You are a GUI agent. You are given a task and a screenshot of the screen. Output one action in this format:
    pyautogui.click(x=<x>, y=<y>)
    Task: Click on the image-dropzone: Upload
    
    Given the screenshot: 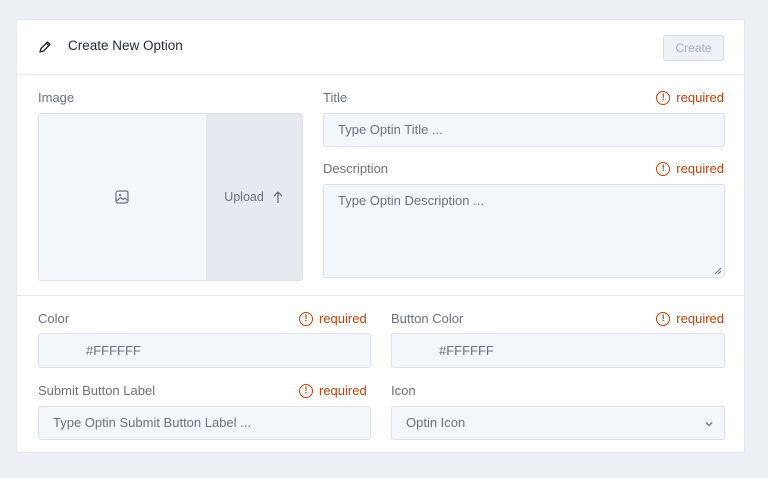 What is the action you would take?
    pyautogui.click(x=170, y=197)
    